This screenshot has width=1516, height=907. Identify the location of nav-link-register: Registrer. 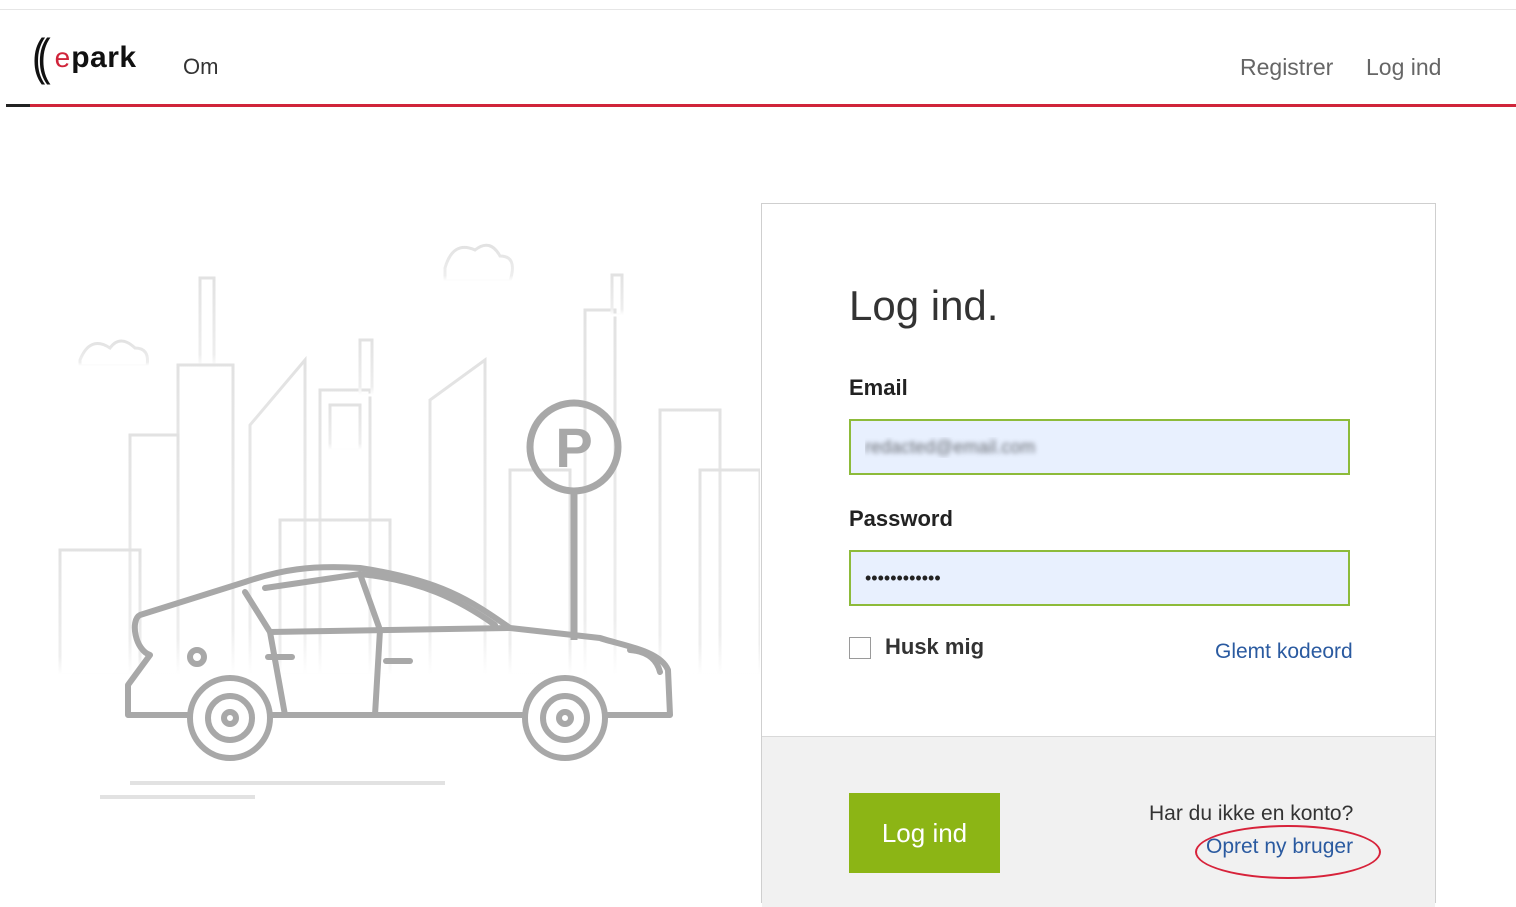
(1286, 67).